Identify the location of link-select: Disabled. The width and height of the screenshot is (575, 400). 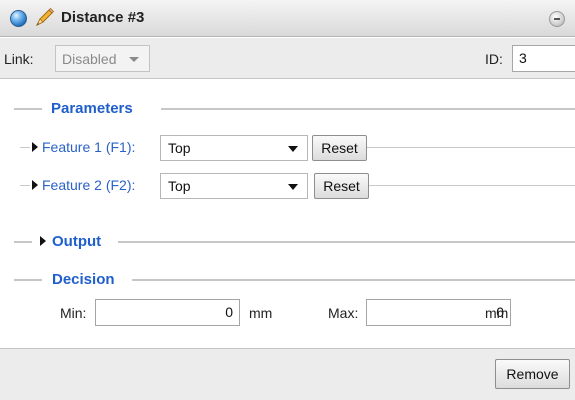
(102, 58).